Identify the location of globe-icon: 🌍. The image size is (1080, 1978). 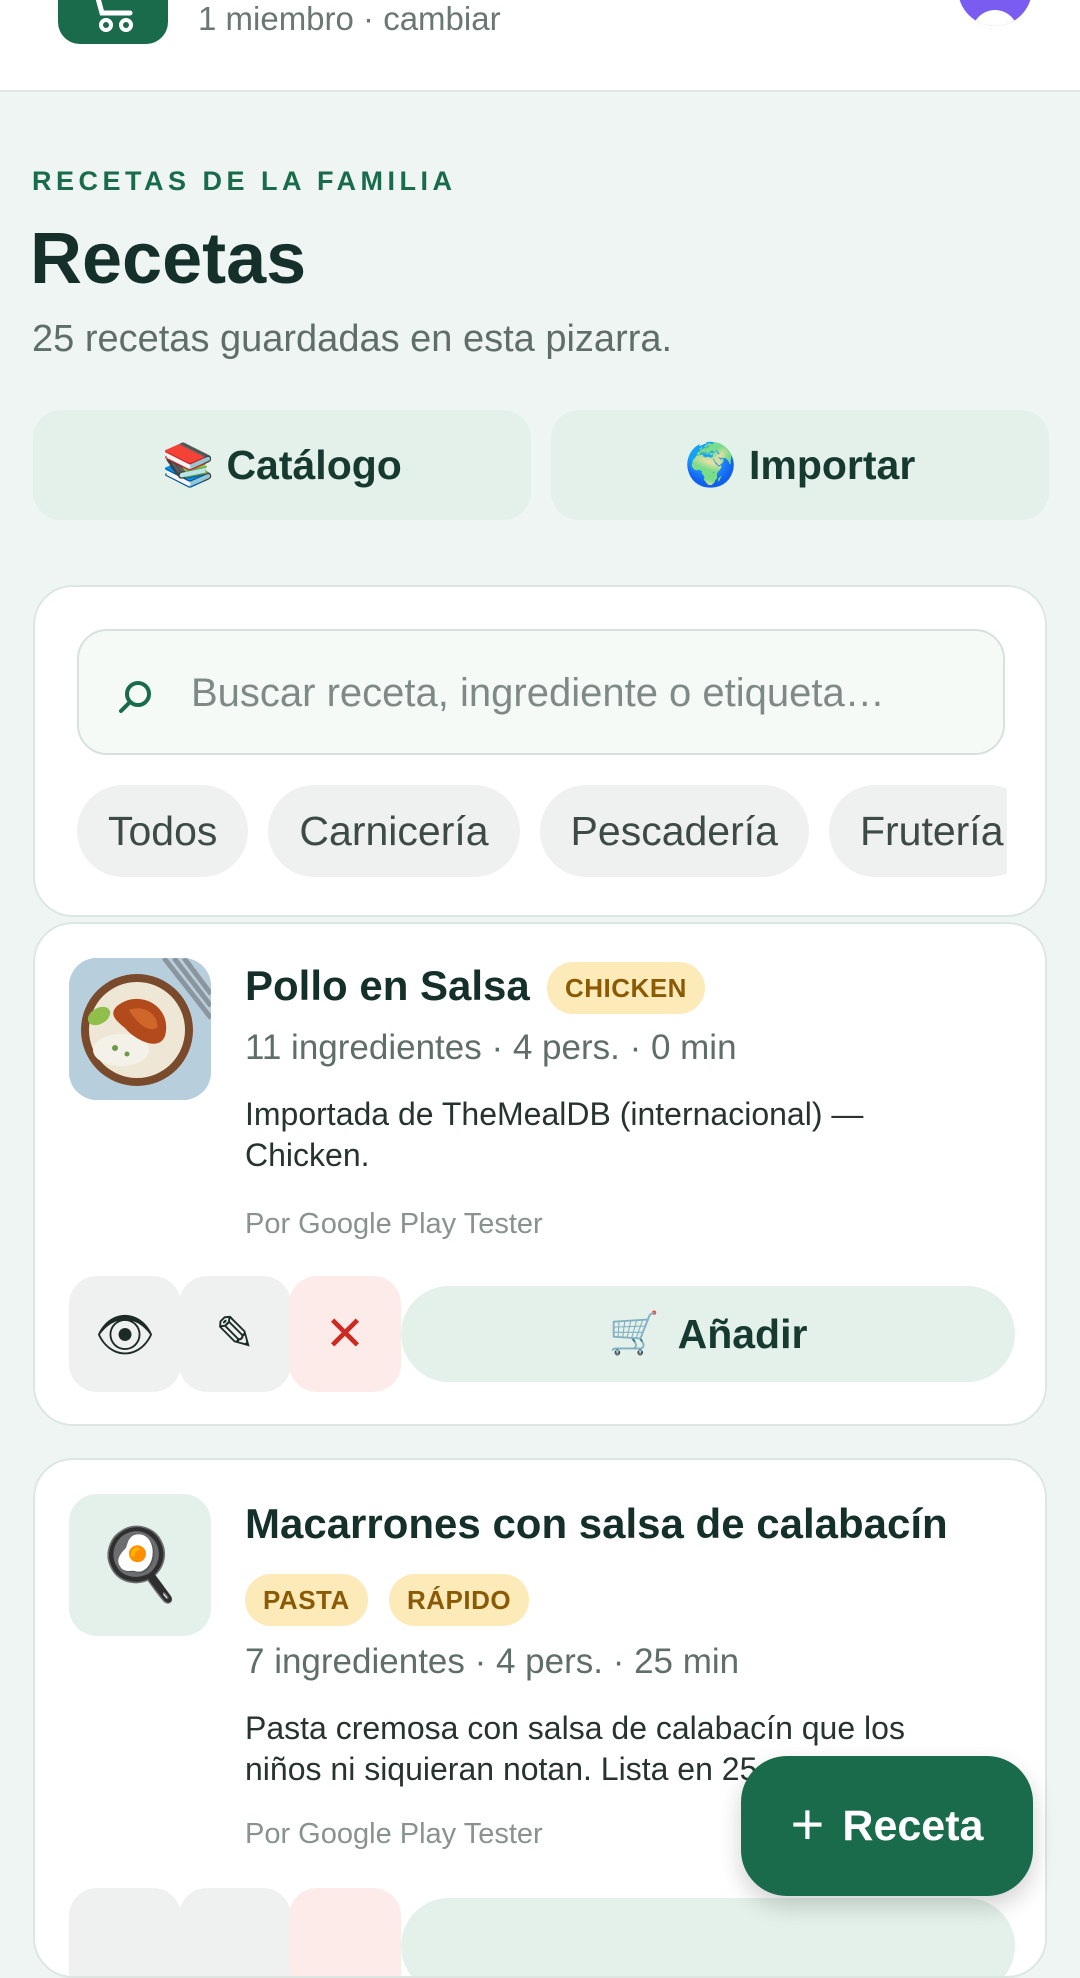
(710, 464).